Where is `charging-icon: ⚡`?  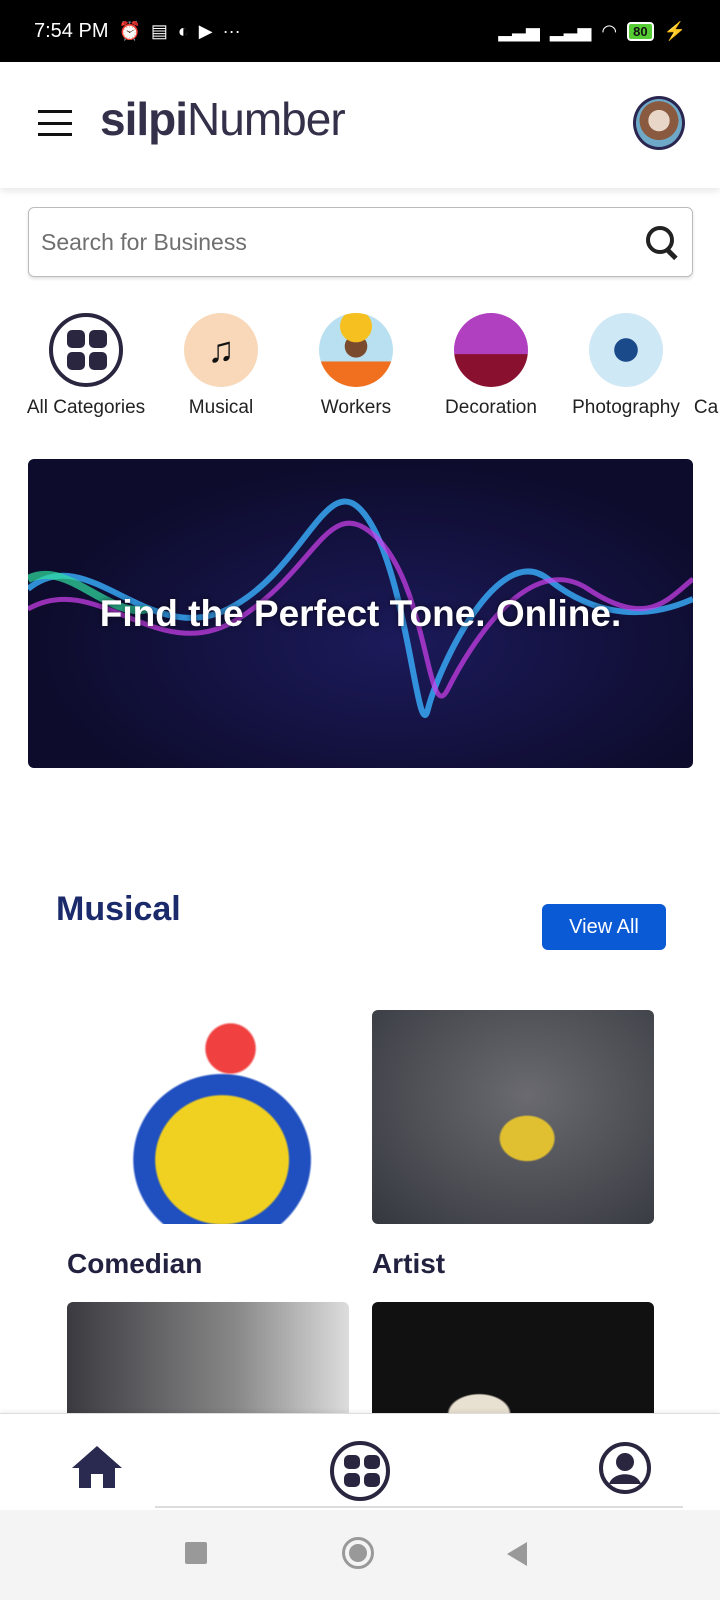 charging-icon: ⚡ is located at coordinates (674, 30).